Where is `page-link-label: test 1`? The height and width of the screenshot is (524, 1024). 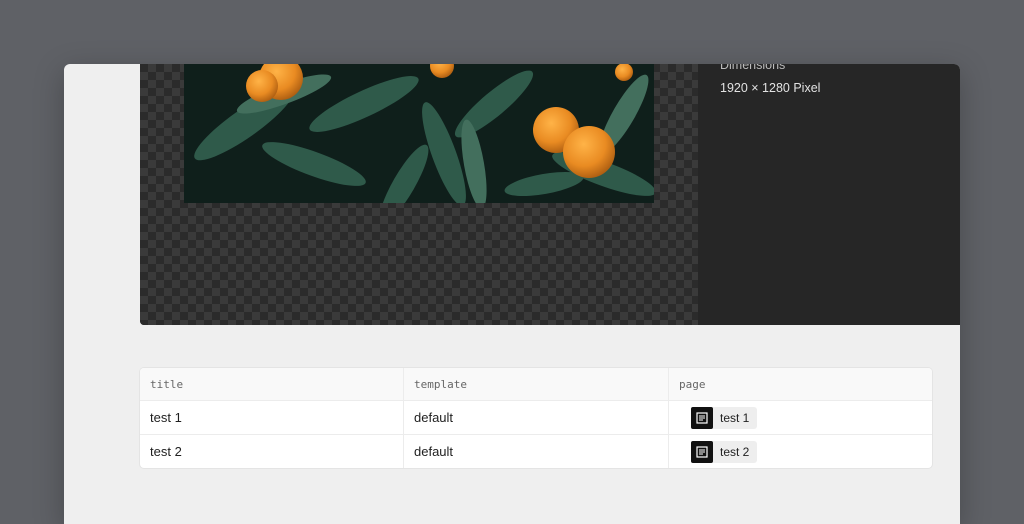
page-link-label: test 1 is located at coordinates (735, 417).